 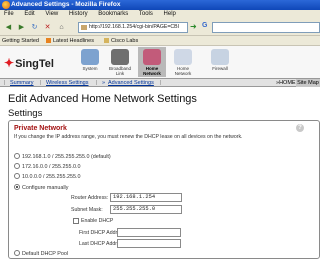 What do you see at coordinates (29, 14) in the screenshot?
I see `menu-edit: Edit` at bounding box center [29, 14].